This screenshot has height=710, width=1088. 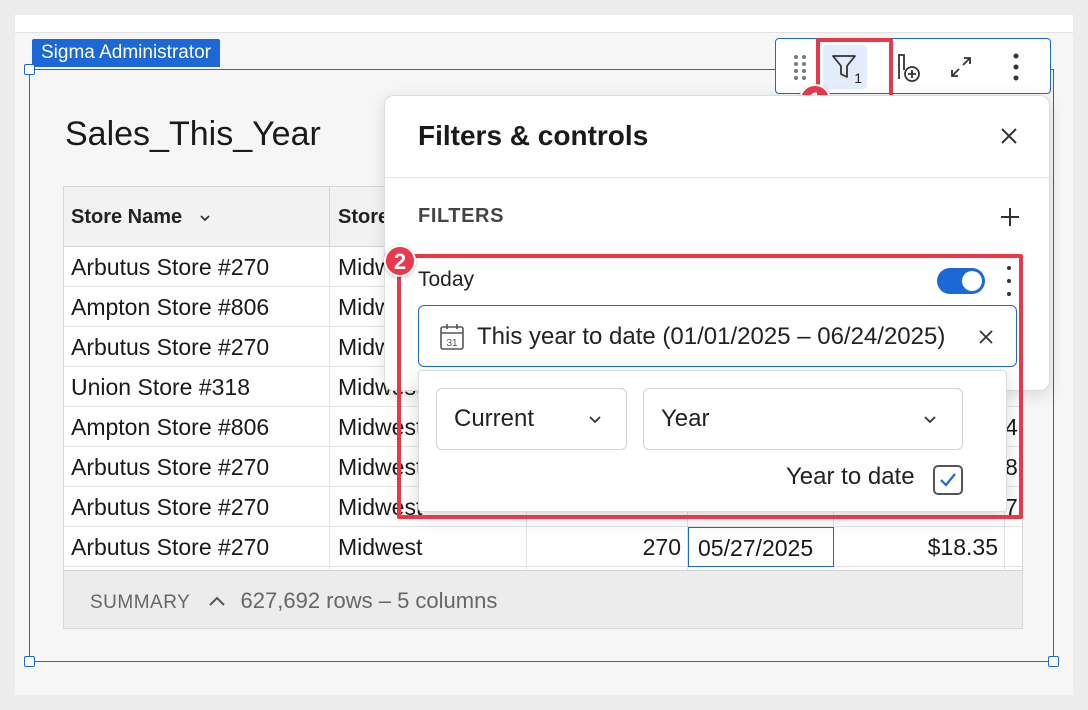 I want to click on table-cell: Union Store #318, so click(x=197, y=387).